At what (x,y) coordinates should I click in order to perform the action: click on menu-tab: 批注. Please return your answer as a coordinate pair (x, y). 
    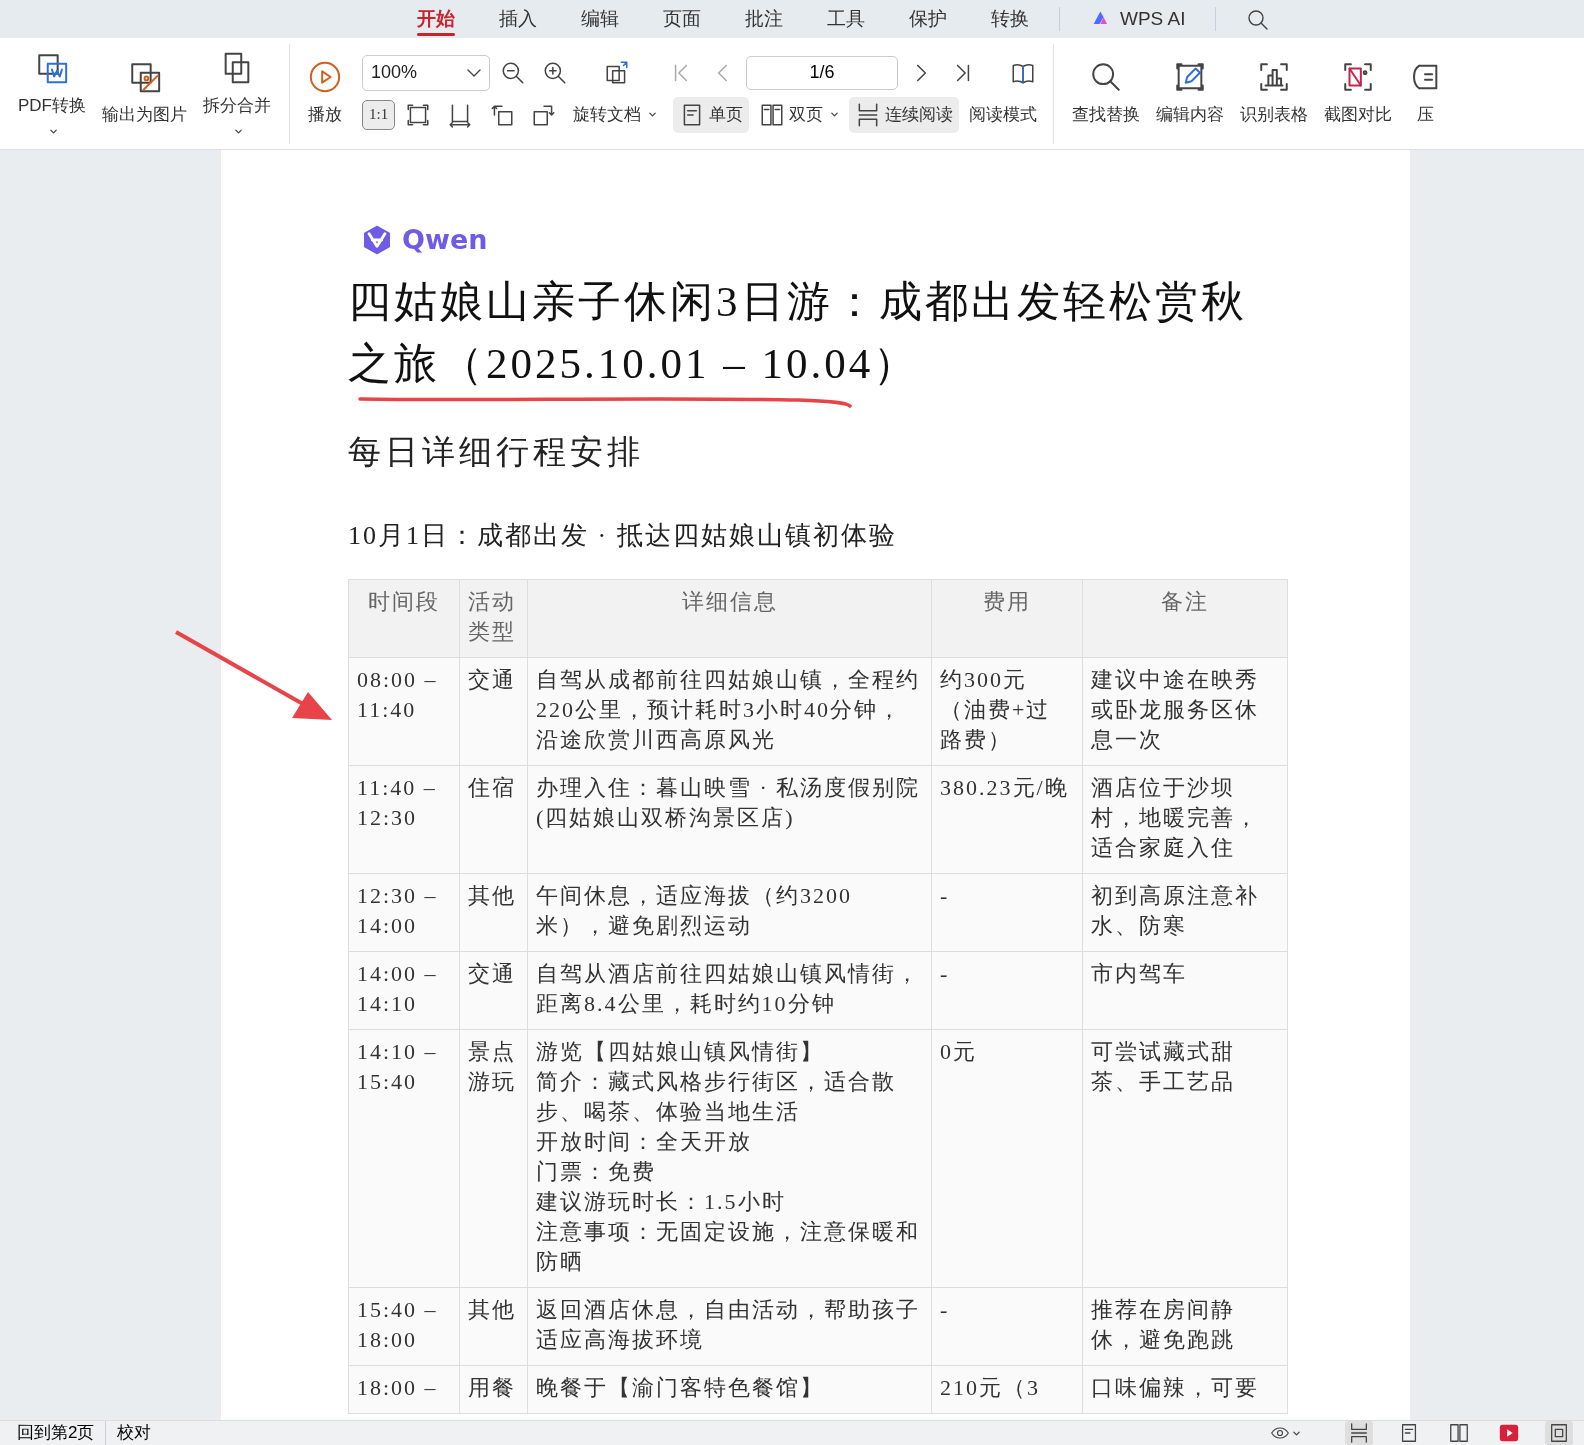
    Looking at the image, I should click on (764, 19).